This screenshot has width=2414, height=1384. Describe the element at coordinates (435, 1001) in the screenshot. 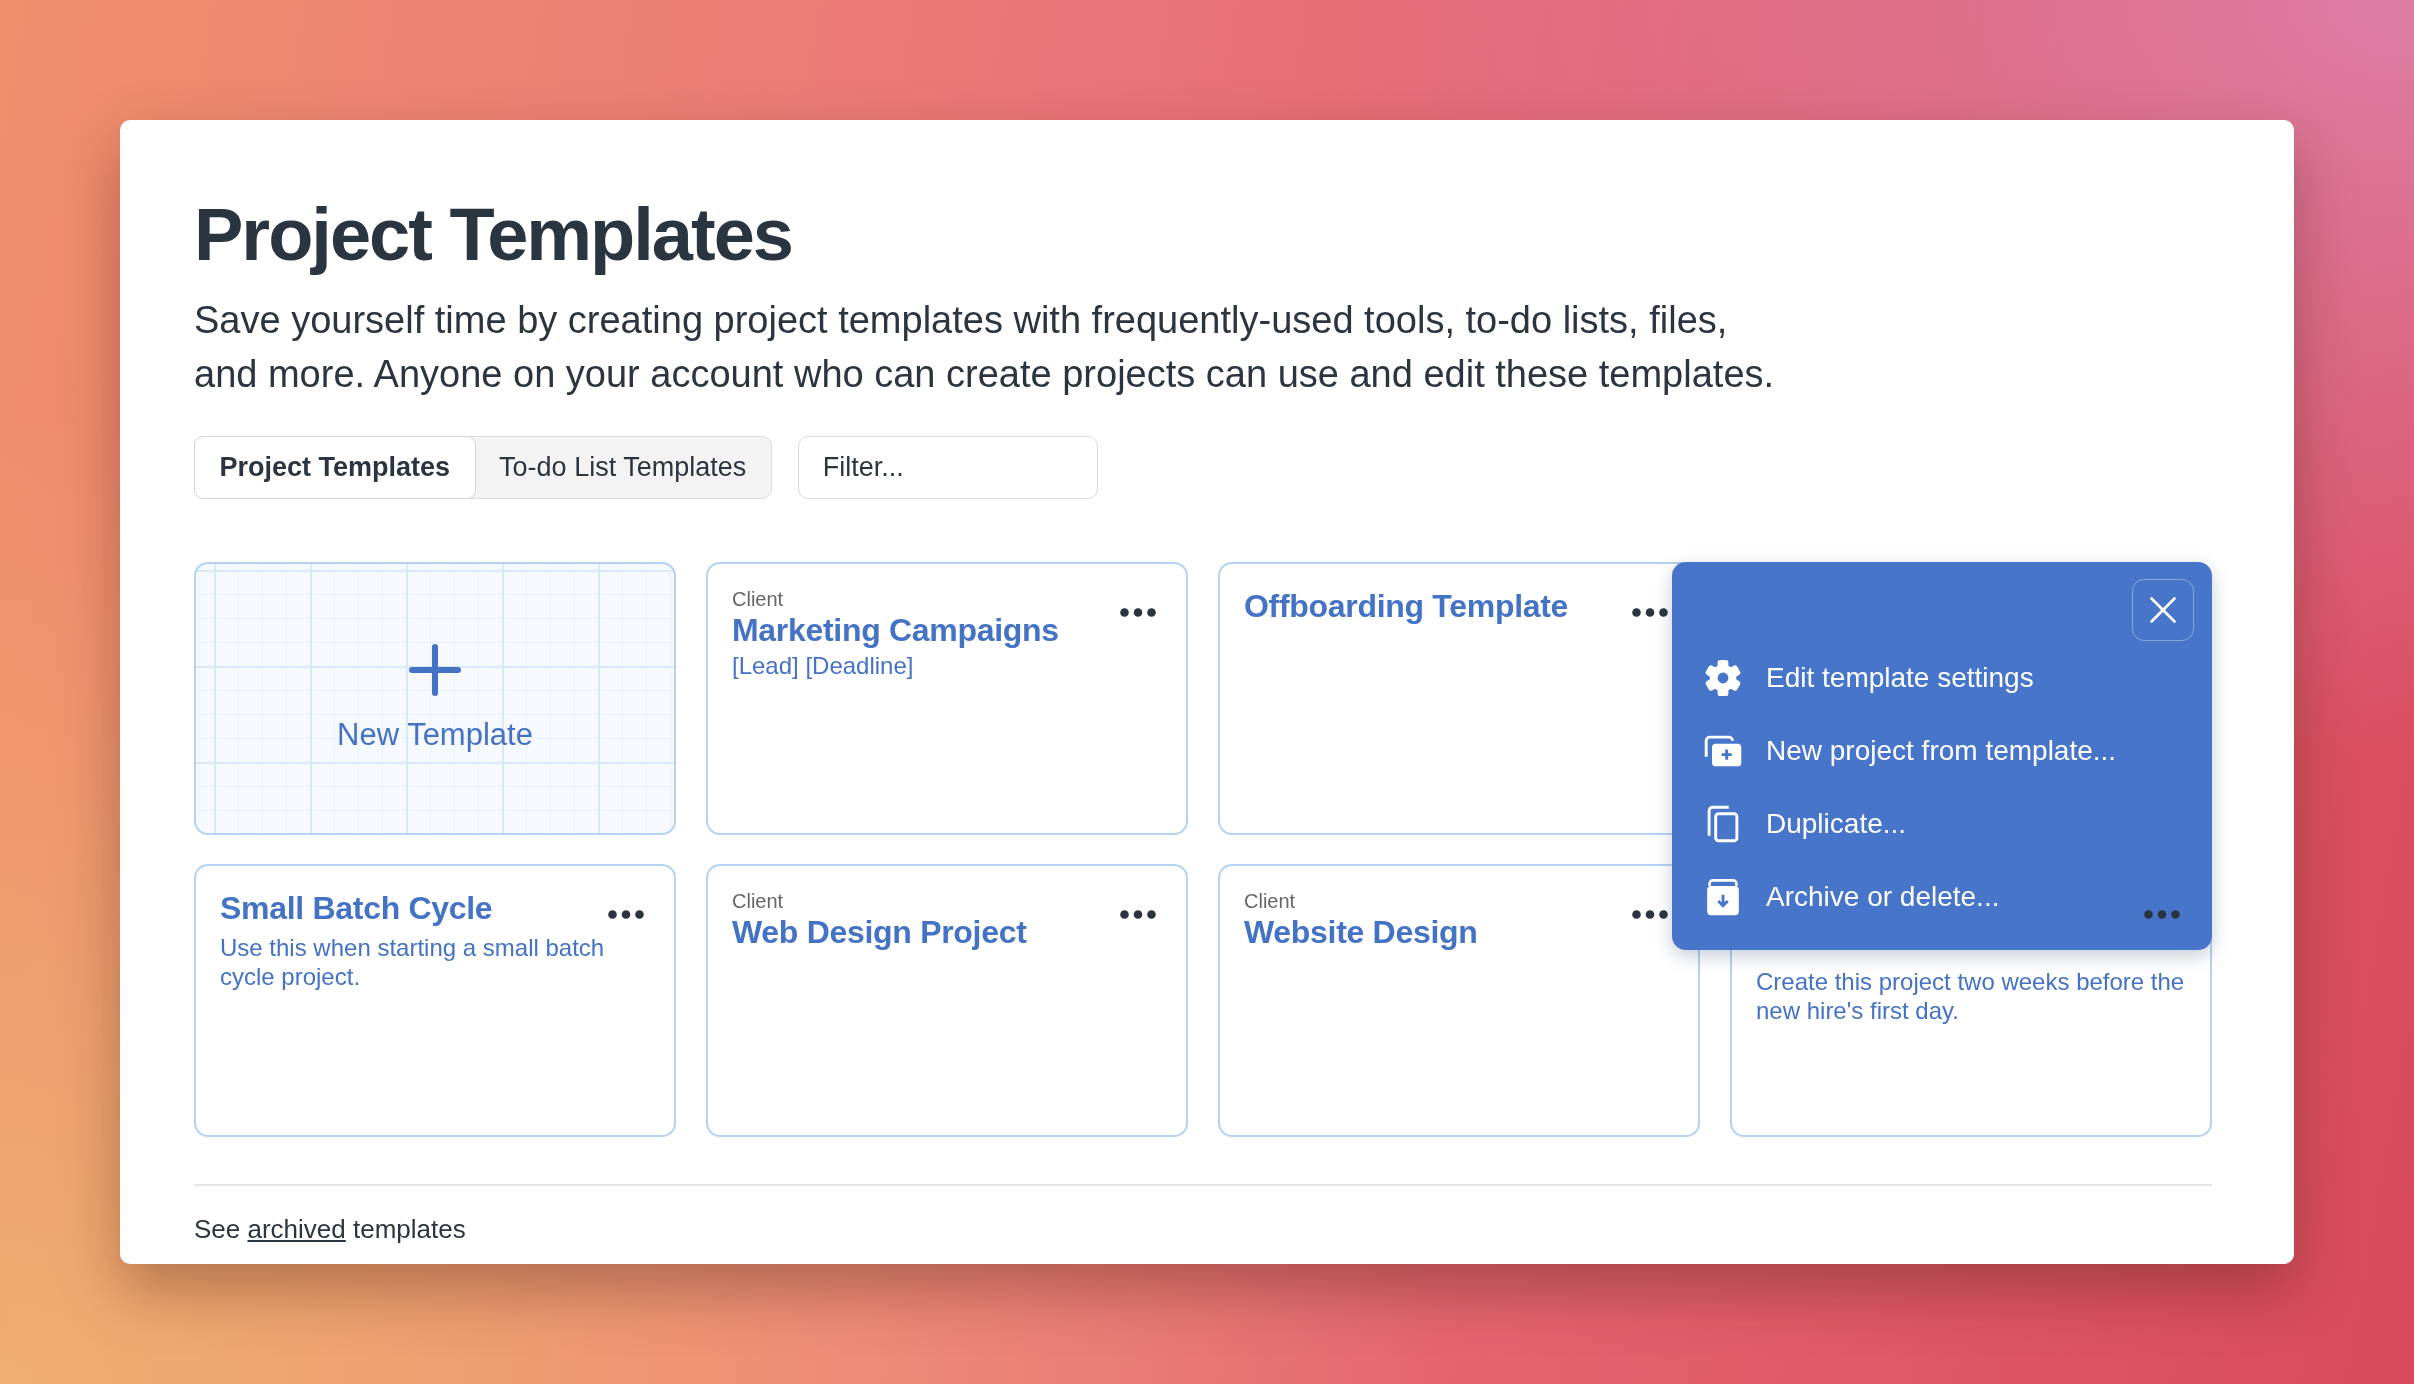

I see `template-card: Small Batch Cycle Use this when starting a small batch cycle project.` at that location.